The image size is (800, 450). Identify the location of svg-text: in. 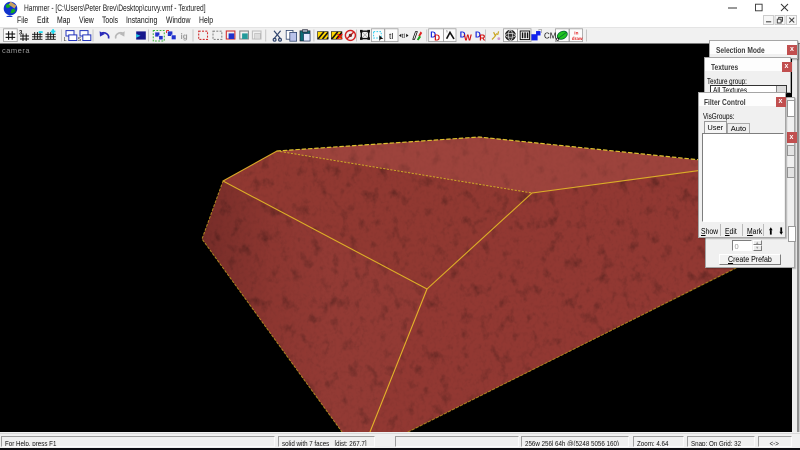
(576, 32).